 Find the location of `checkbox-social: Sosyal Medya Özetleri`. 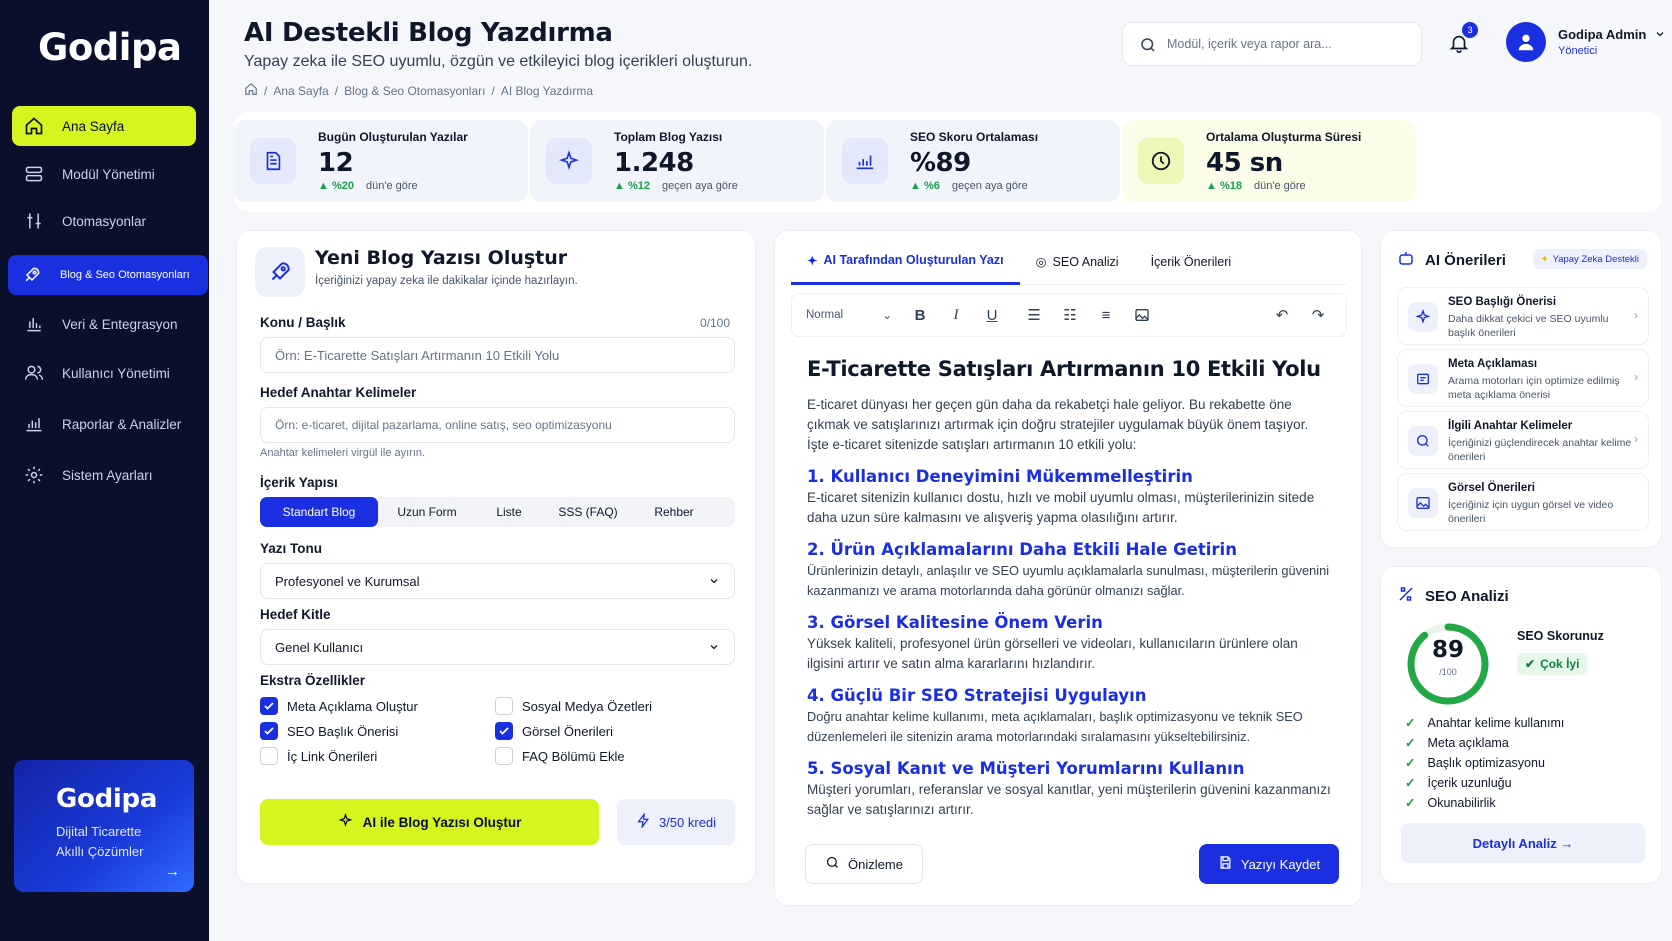

checkbox-social: Sosyal Medya Özetleri is located at coordinates (573, 706).